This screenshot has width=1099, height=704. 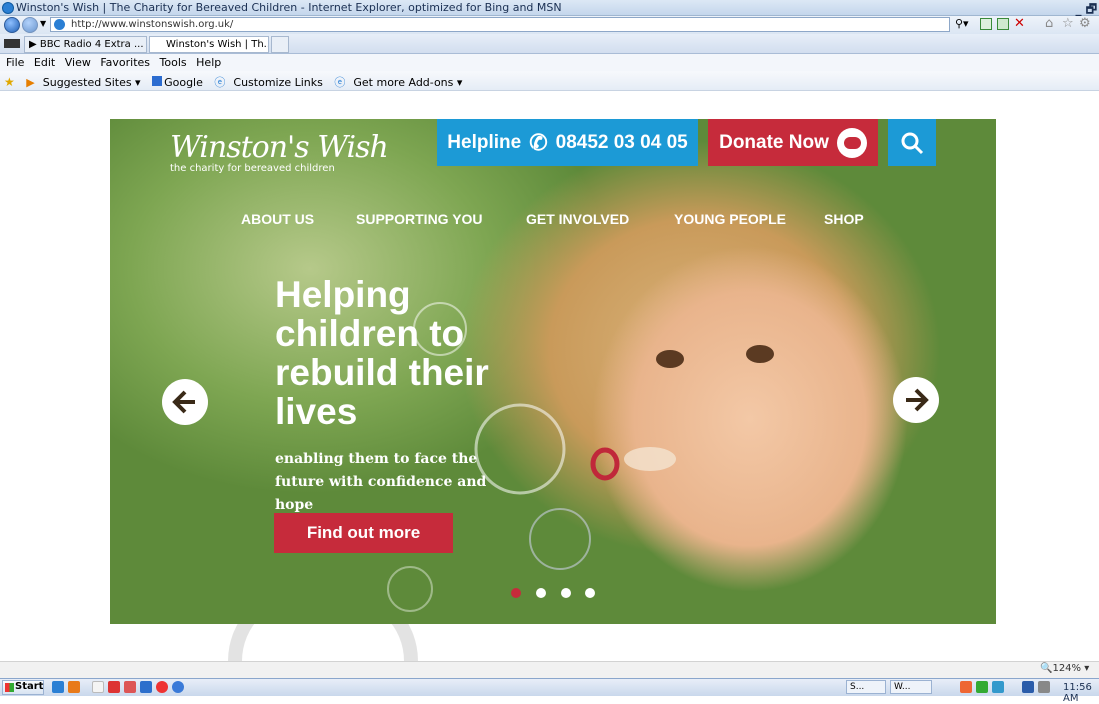 What do you see at coordinates (621, 142) in the screenshot?
I see `helpline-number: 08452 03 04 05` at bounding box center [621, 142].